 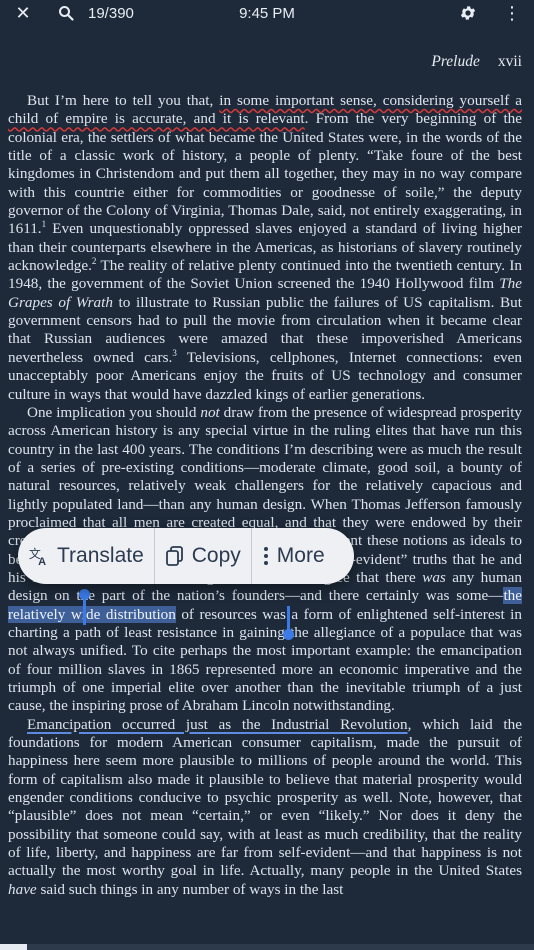 I want to click on more-menu-icon: ⋮, so click(x=512, y=13).